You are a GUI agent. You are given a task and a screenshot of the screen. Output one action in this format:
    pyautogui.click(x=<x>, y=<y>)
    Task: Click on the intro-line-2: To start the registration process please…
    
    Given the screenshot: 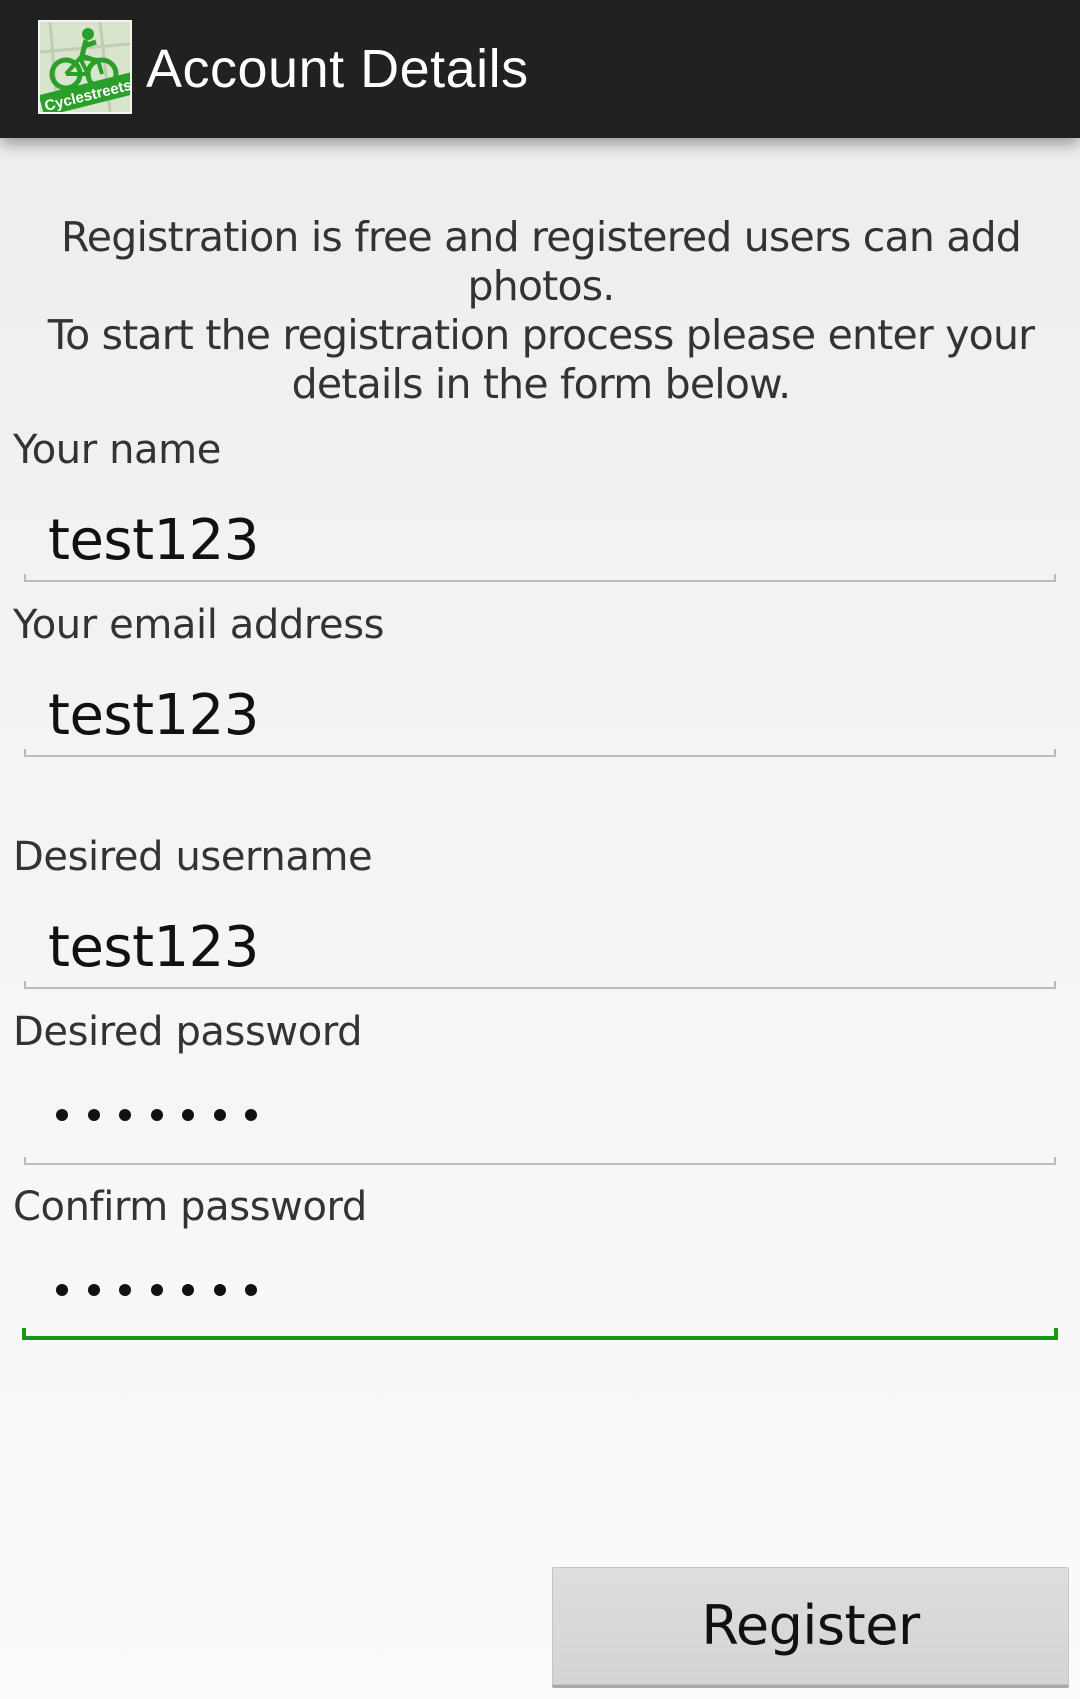 What is the action you would take?
    pyautogui.click(x=541, y=335)
    